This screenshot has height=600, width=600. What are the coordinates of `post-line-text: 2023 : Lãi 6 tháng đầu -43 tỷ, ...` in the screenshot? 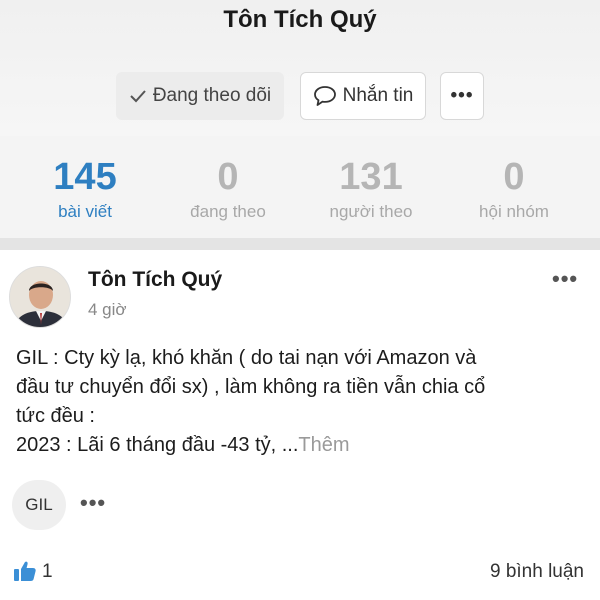 It's located at (157, 445).